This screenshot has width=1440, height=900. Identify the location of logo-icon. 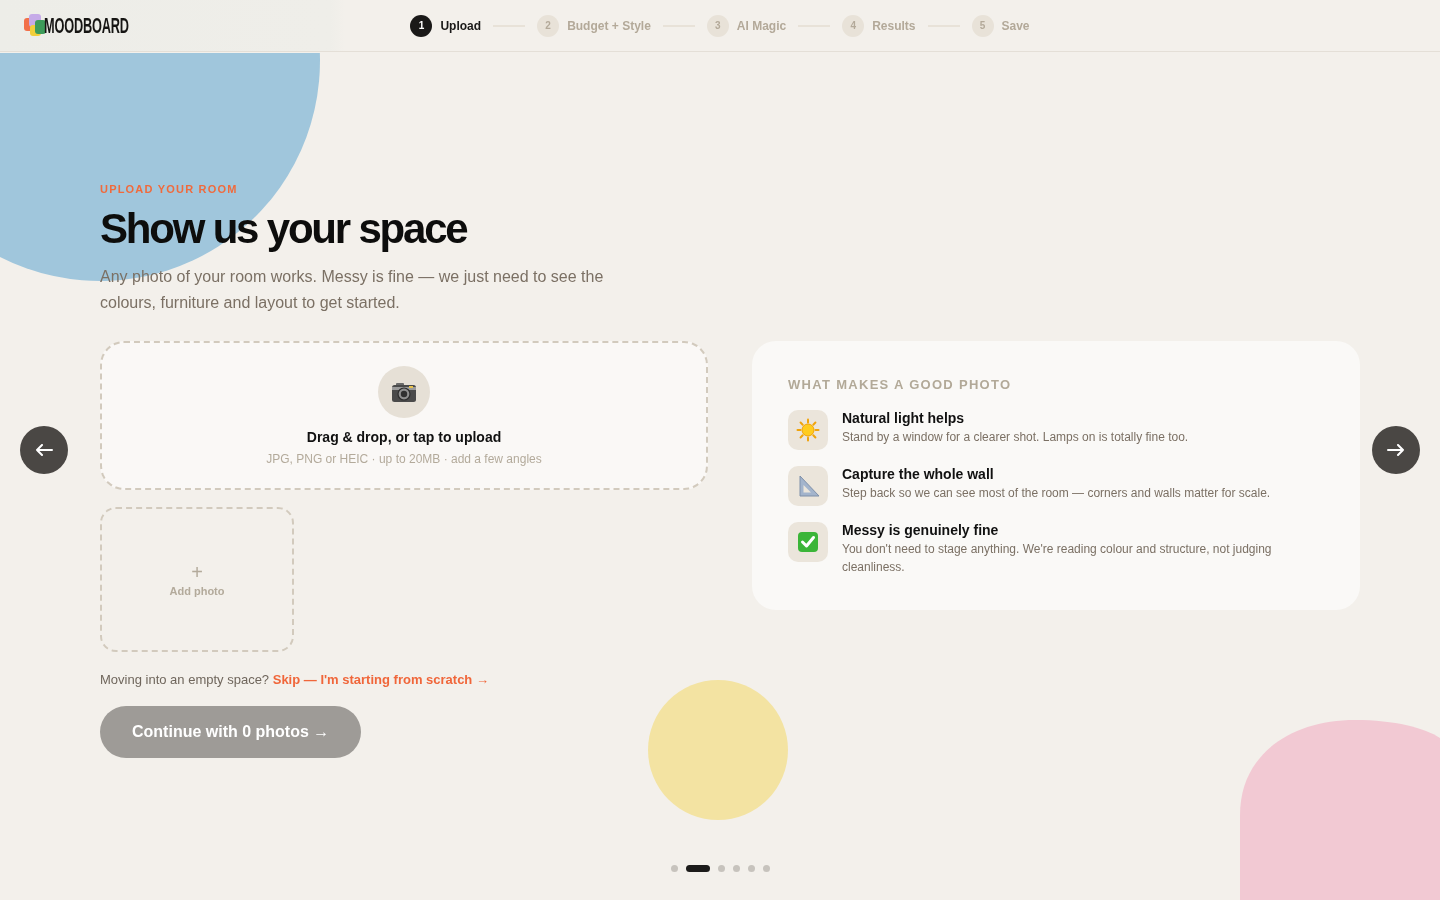
(35, 25).